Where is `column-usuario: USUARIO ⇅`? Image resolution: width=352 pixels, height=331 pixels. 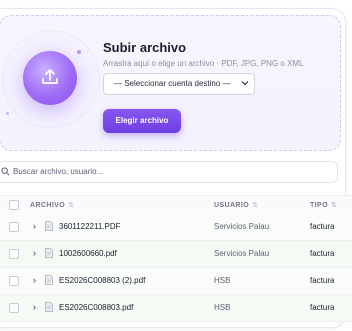 column-usuario: USUARIO ⇅ is located at coordinates (236, 205).